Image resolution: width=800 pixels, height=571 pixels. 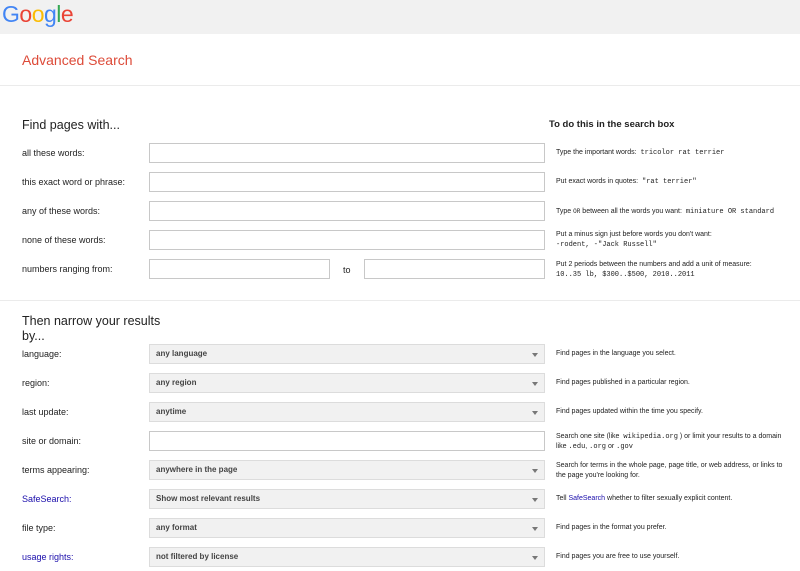 I want to click on hint-pre: Type, so click(x=564, y=211).